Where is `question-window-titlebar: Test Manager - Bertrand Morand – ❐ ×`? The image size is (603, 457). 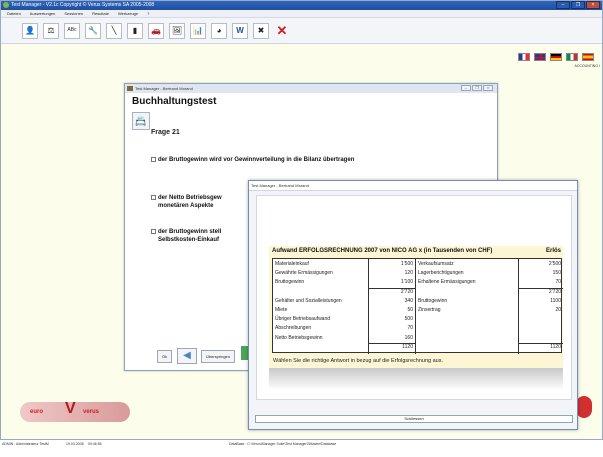
question-window-titlebar: Test Manager - Bertrand Morand – ❐ × is located at coordinates (311, 88).